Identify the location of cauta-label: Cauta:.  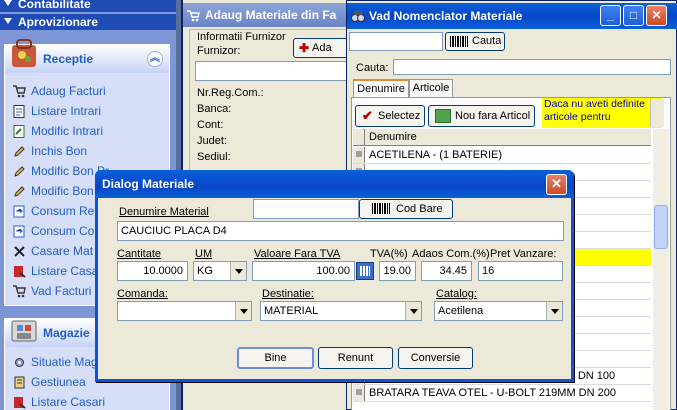
(372, 68).